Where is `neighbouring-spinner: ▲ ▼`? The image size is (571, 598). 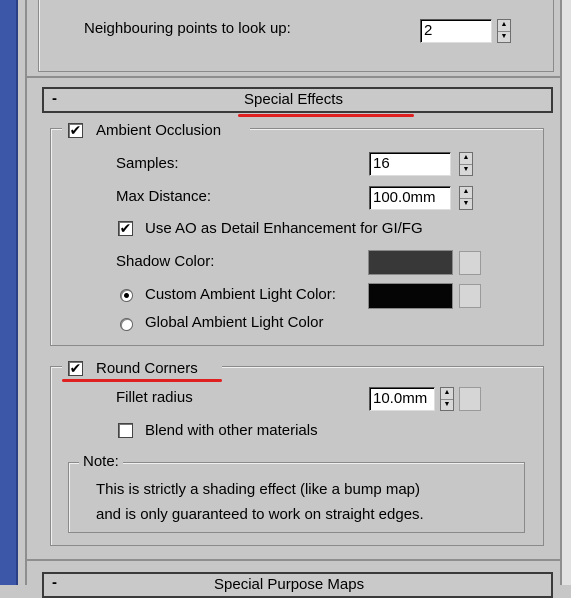
neighbouring-spinner: ▲ ▼ is located at coordinates (504, 31).